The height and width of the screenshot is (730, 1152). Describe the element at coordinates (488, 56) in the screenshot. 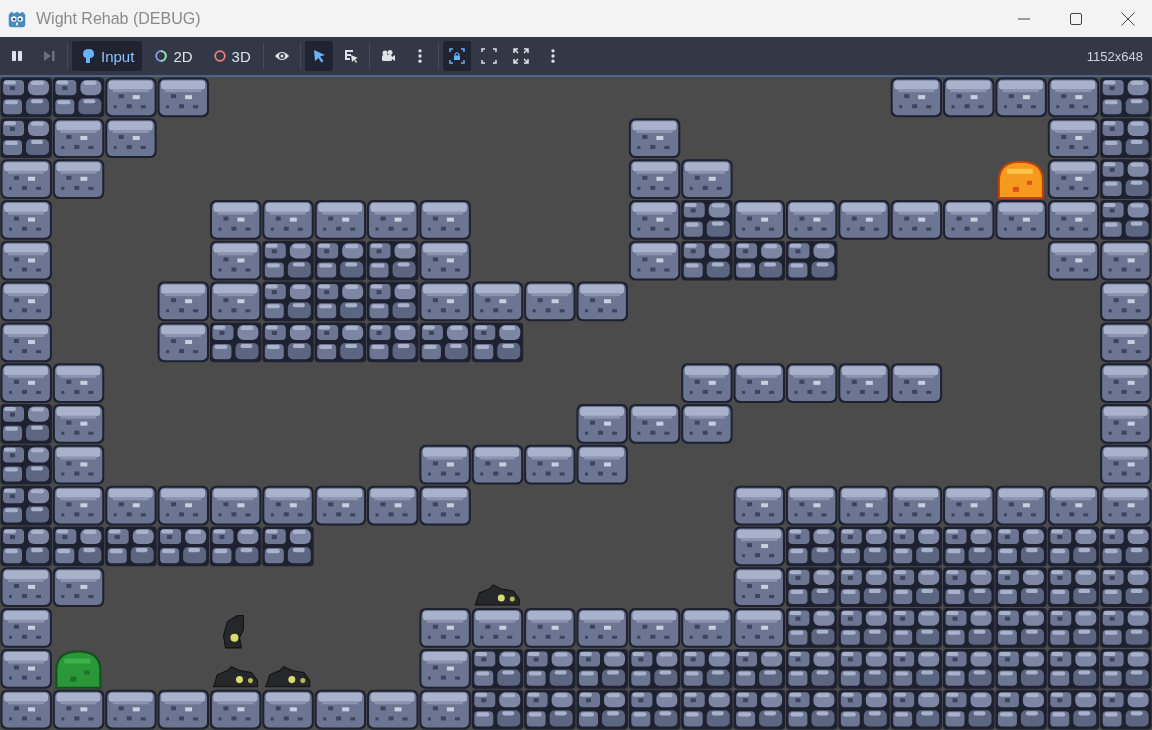

I see `frame-corners-icon` at that location.